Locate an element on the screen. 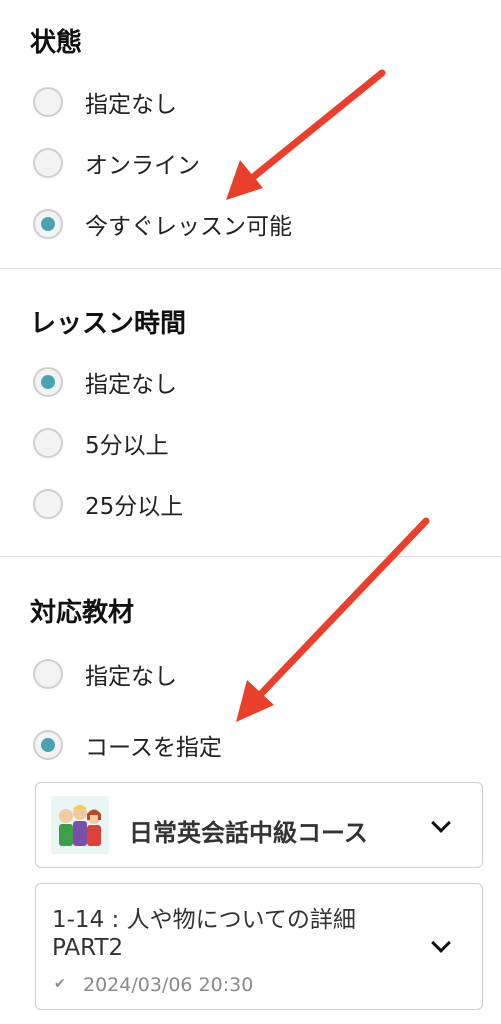 The image size is (501, 1024). status-option-available-now: 今すぐレッスン可能 is located at coordinates (162, 224).